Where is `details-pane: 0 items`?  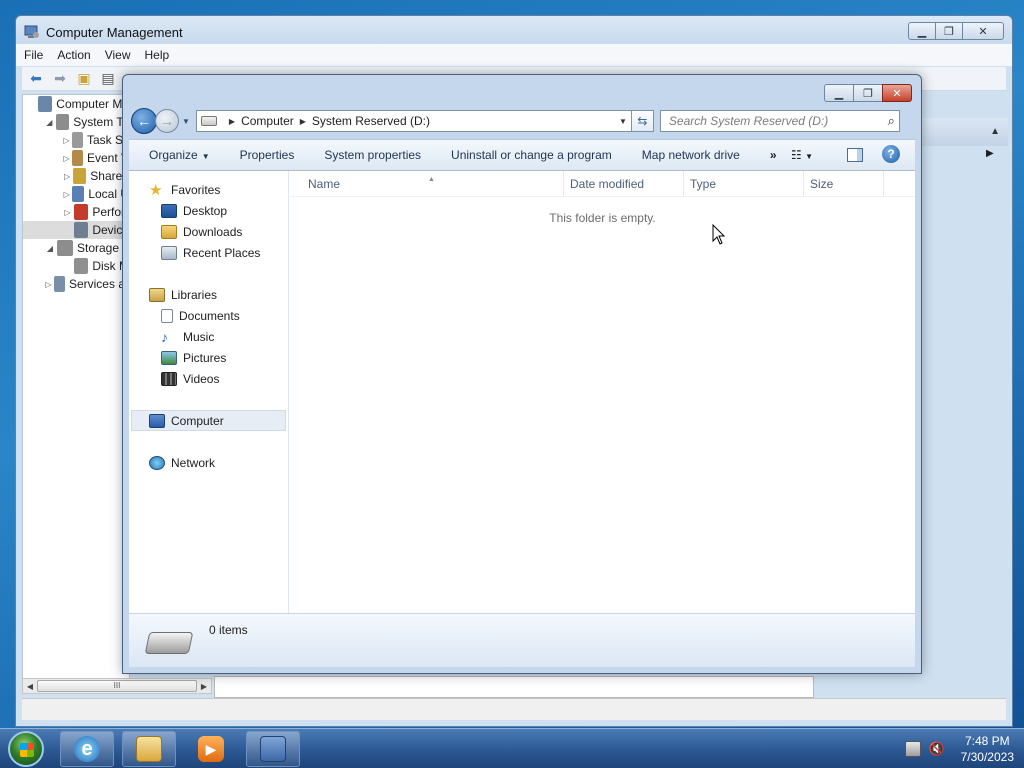
details-pane: 0 items is located at coordinates (522, 640).